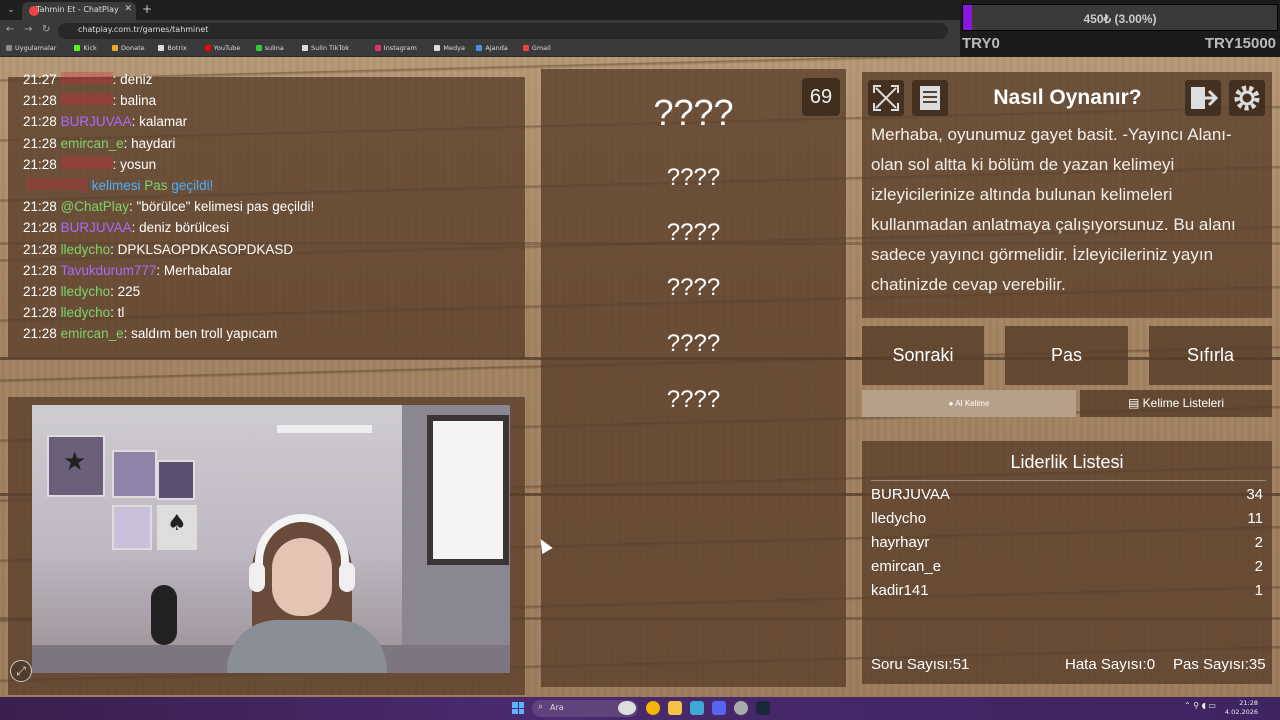  Describe the element at coordinates (693, 112) in the screenshot. I see `target-word: ????` at that location.